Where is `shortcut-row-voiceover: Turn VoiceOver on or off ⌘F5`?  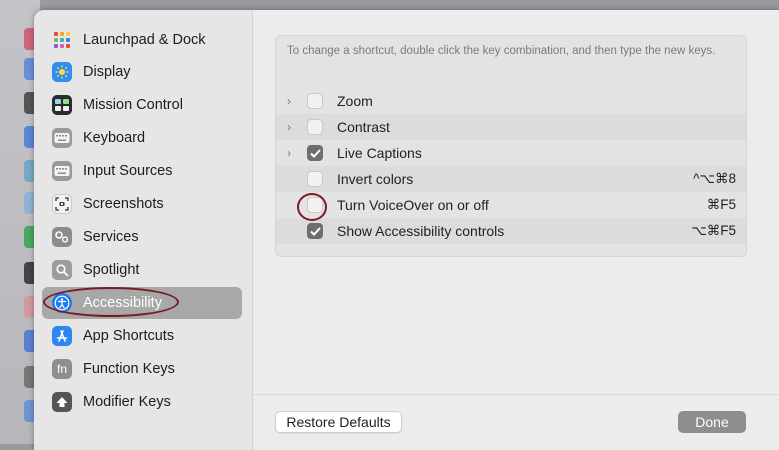
shortcut-row-voiceover: Turn VoiceOver on or off ⌘F5 is located at coordinates (511, 205).